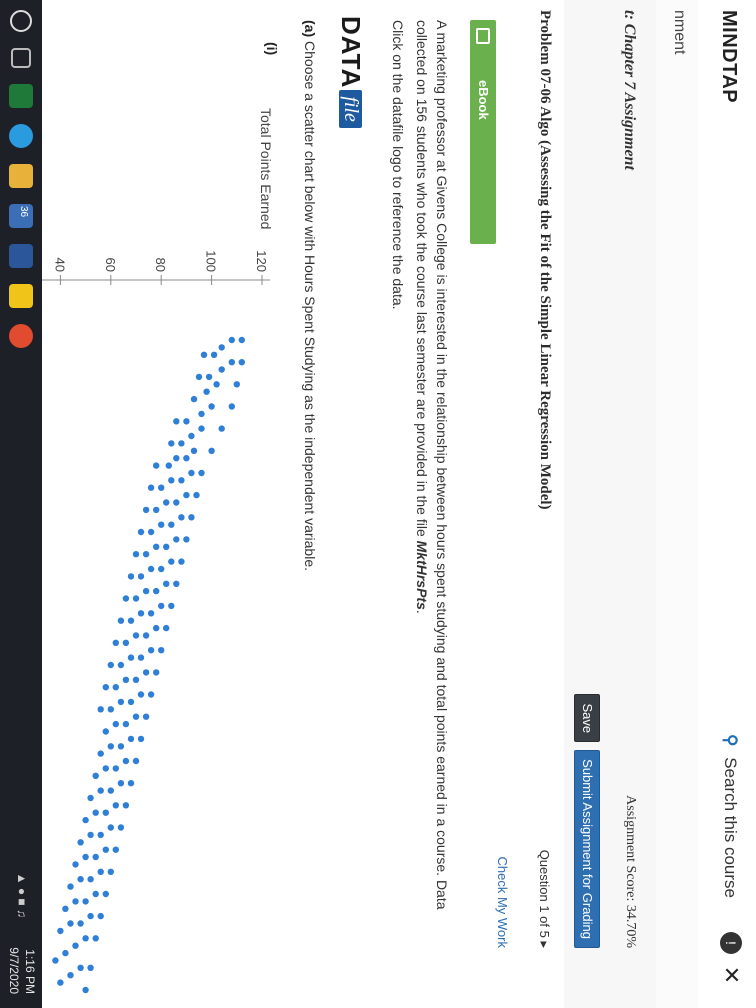 The height and width of the screenshot is (1008, 756). What do you see at coordinates (726, 504) in the screenshot?
I see `app-header: MINDTAP ⚲ Search this course ! ✕` at bounding box center [726, 504].